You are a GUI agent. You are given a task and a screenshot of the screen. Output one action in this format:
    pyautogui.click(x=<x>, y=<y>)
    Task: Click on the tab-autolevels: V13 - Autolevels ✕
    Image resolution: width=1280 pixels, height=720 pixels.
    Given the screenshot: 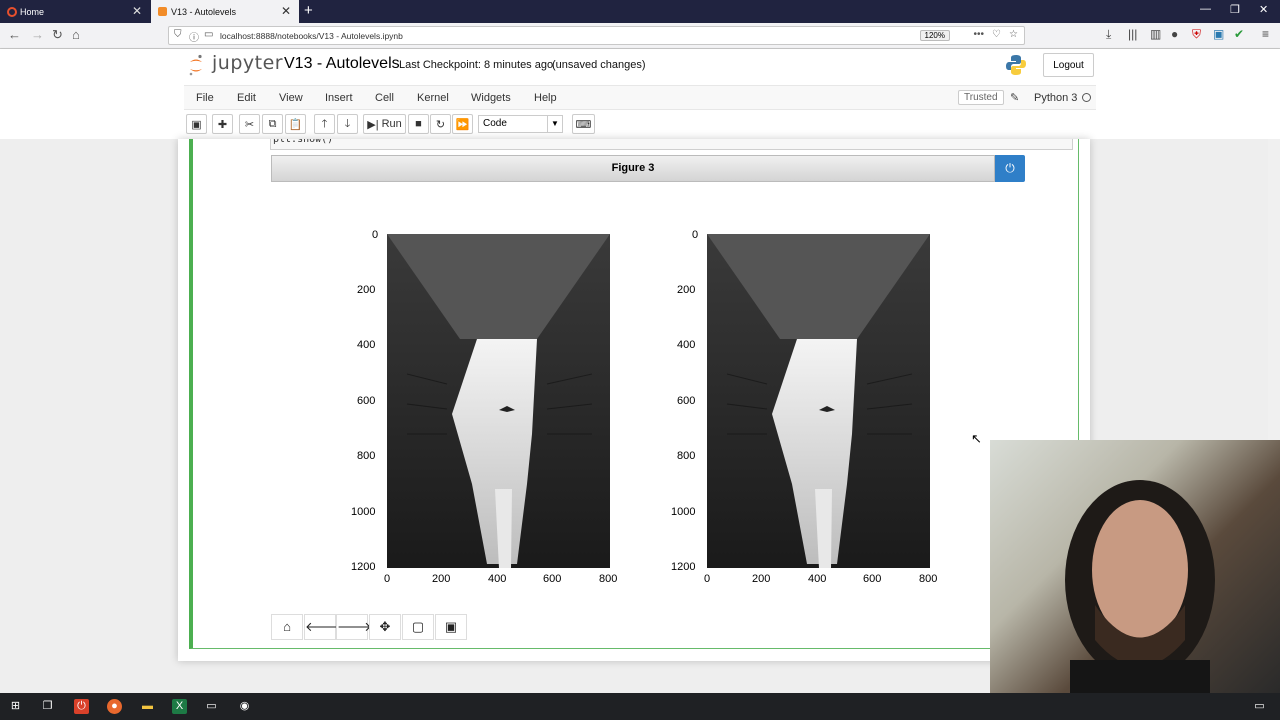 What is the action you would take?
    pyautogui.click(x=225, y=11)
    